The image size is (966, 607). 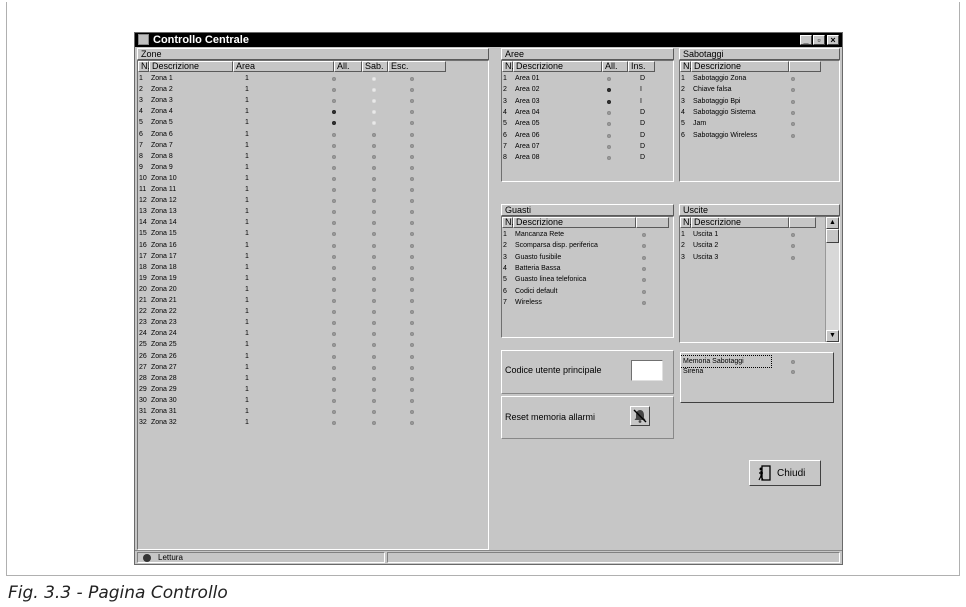 What do you see at coordinates (247, 323) in the screenshot?
I see `zone-area: 1` at bounding box center [247, 323].